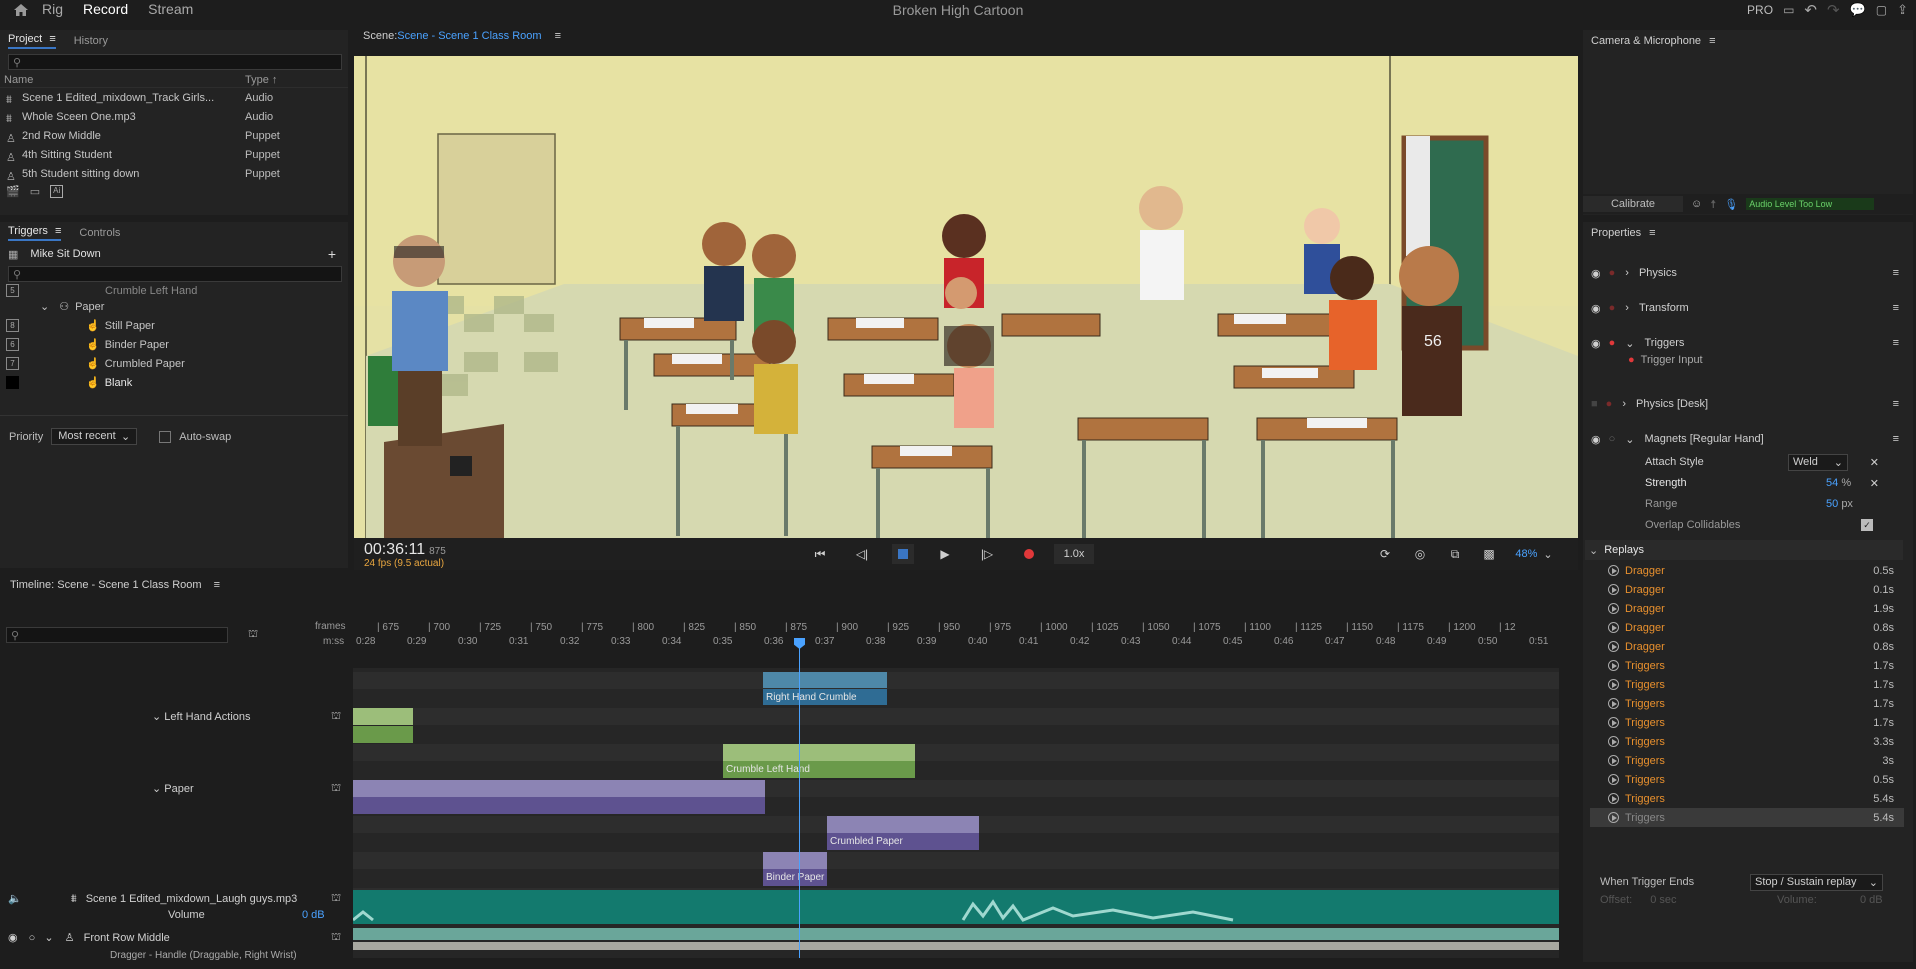 The image size is (1916, 969). Describe the element at coordinates (1839, 504) in the screenshot. I see `range-field: 50 px` at that location.